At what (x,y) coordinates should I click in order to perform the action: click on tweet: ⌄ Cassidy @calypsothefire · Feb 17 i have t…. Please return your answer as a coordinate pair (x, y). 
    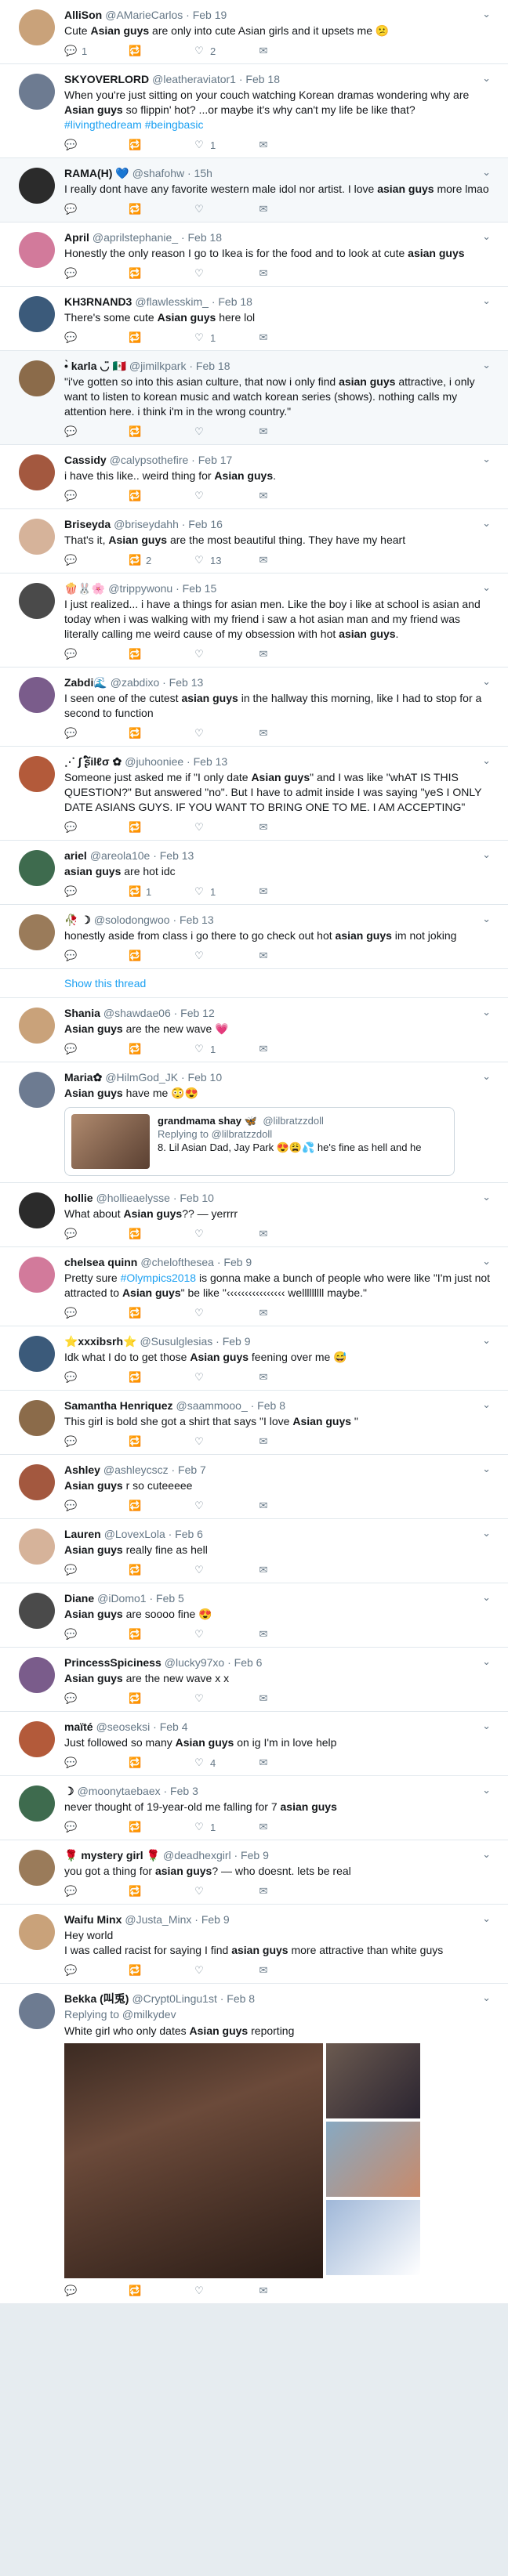
    Looking at the image, I should click on (254, 477).